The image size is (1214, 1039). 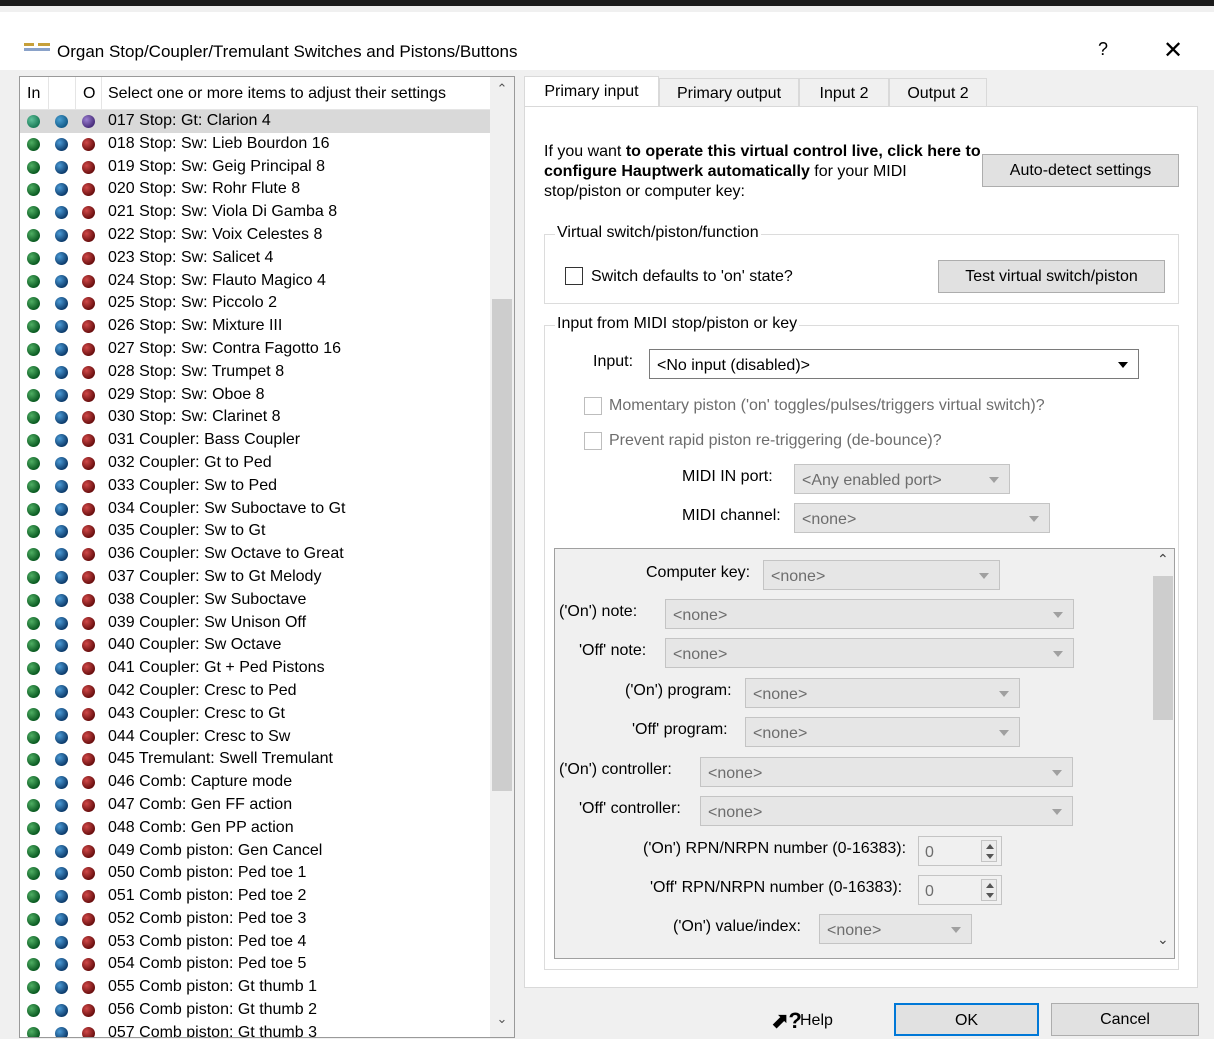 I want to click on list-item: 029 Stop: Sw: Oboe 8, so click(x=255, y=395).